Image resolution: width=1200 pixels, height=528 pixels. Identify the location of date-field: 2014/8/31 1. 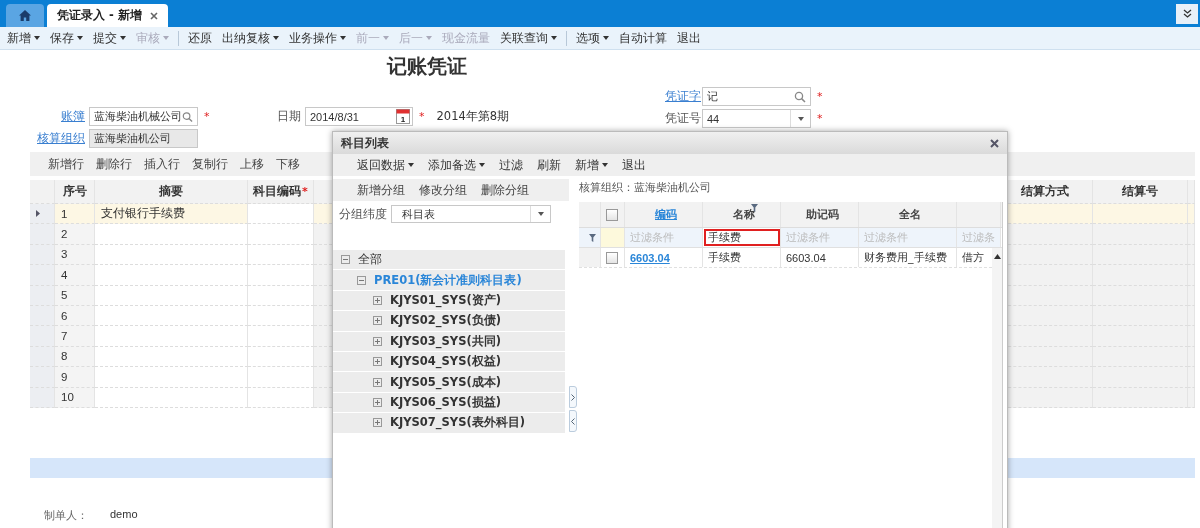
(359, 116).